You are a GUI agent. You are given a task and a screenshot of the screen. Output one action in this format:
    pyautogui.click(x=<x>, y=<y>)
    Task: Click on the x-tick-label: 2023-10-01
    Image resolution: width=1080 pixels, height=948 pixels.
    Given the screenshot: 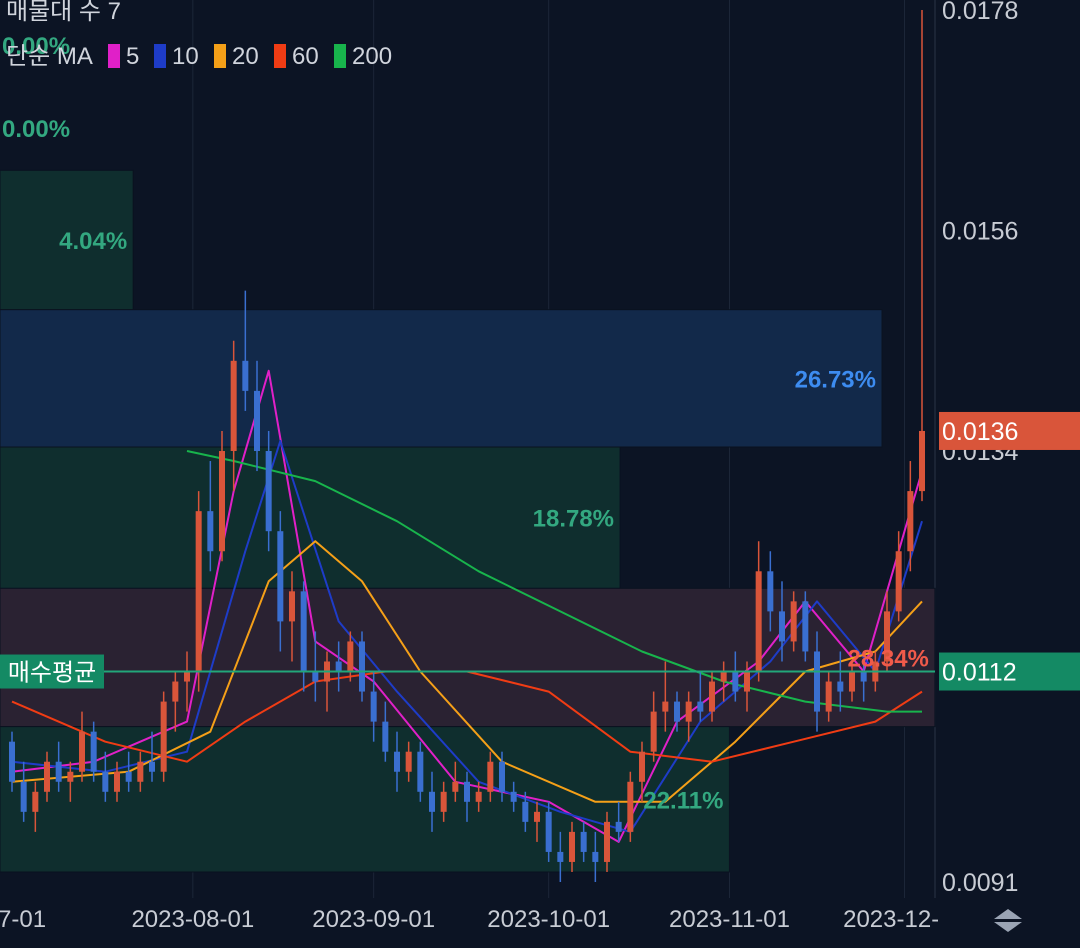 What is the action you would take?
    pyautogui.click(x=548, y=919)
    